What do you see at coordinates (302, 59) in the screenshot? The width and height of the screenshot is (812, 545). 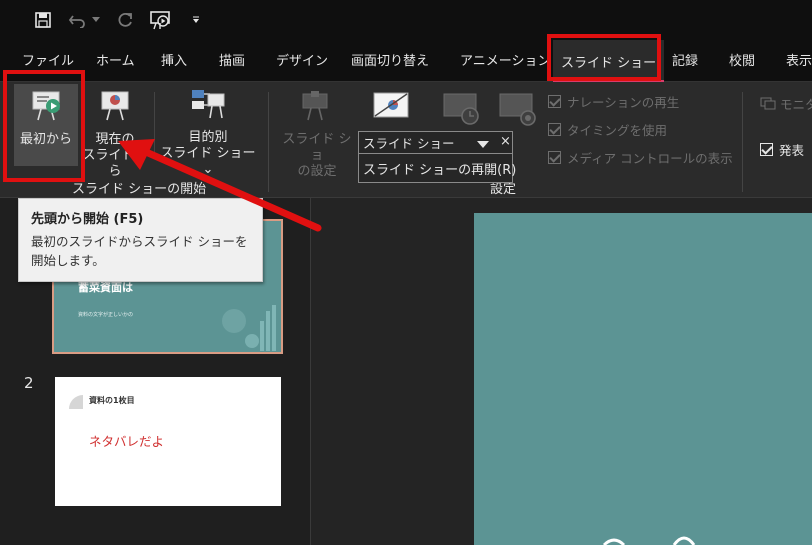 I see `tab-design: デザイン` at bounding box center [302, 59].